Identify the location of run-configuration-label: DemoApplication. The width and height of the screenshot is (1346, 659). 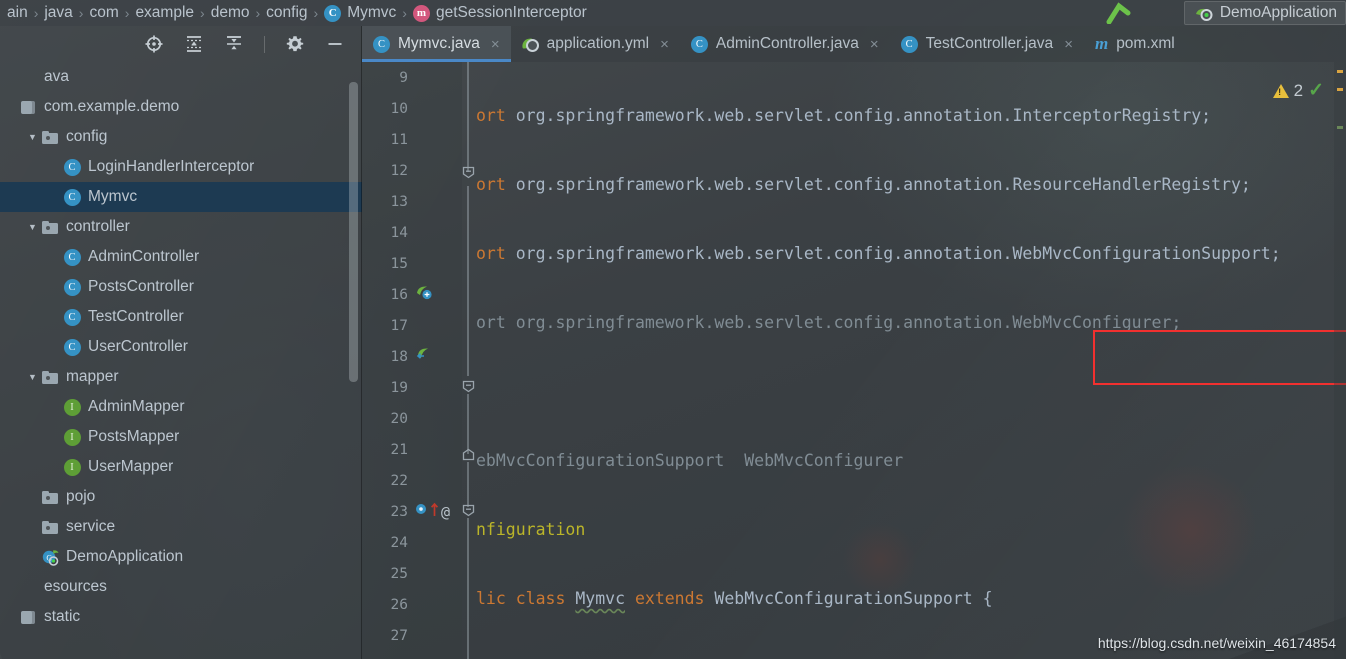
(1278, 12).